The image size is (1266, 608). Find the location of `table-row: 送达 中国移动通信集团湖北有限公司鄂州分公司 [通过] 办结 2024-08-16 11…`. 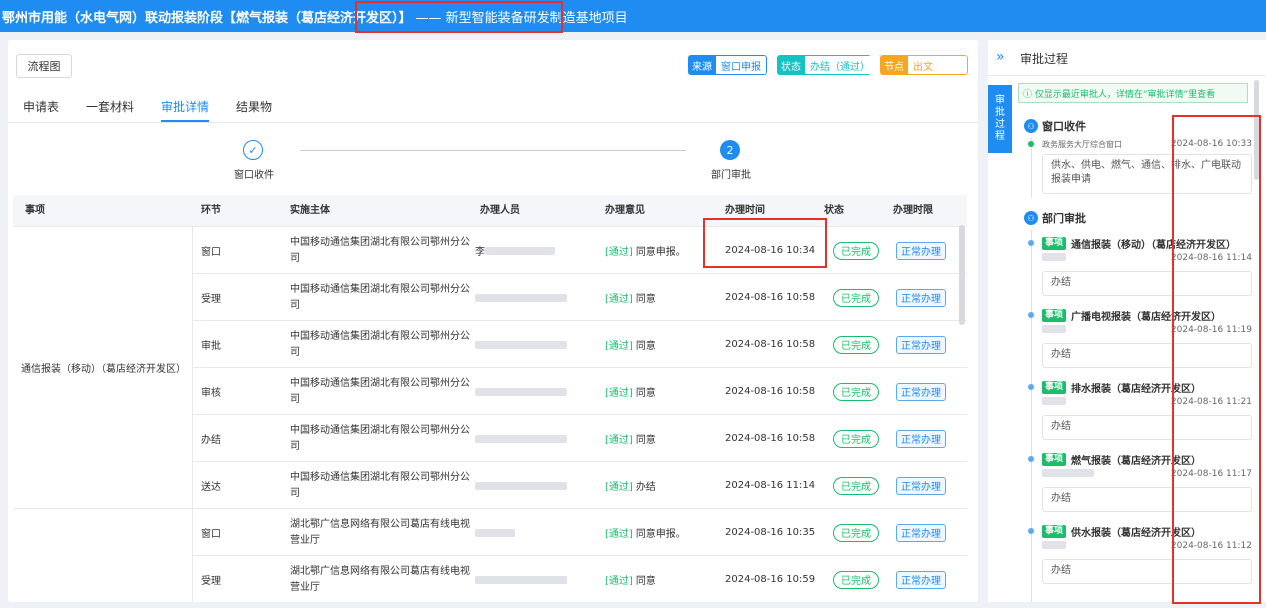

table-row: 送达 中国移动通信集团湖北有限公司鄂州分公司 [通过] 办结 2024-08-16 11… is located at coordinates (580, 485).